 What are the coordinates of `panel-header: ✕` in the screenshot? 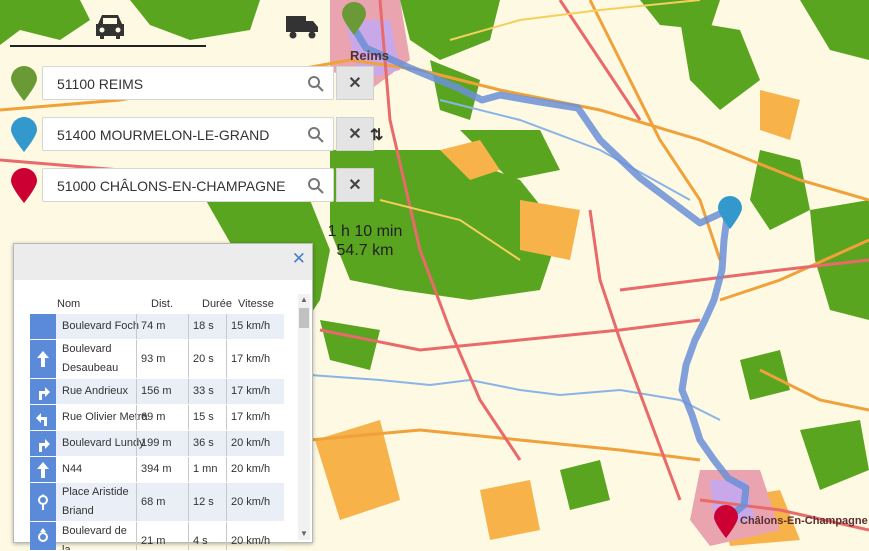 It's located at (163, 262).